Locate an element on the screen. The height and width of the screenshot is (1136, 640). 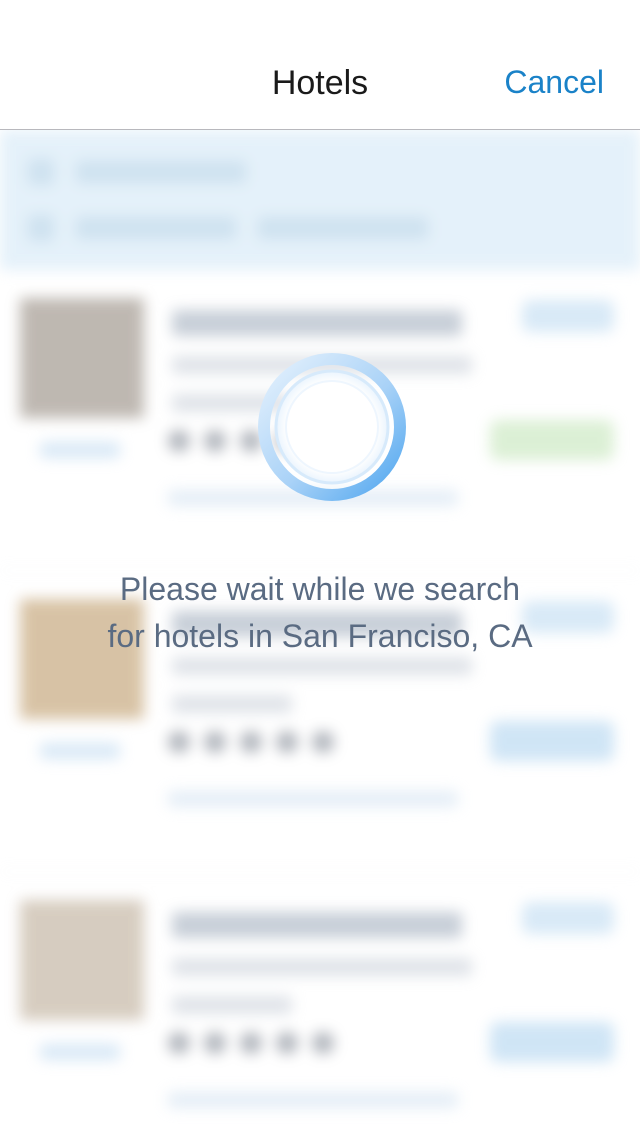
filter-bar is located at coordinates (320, 200).